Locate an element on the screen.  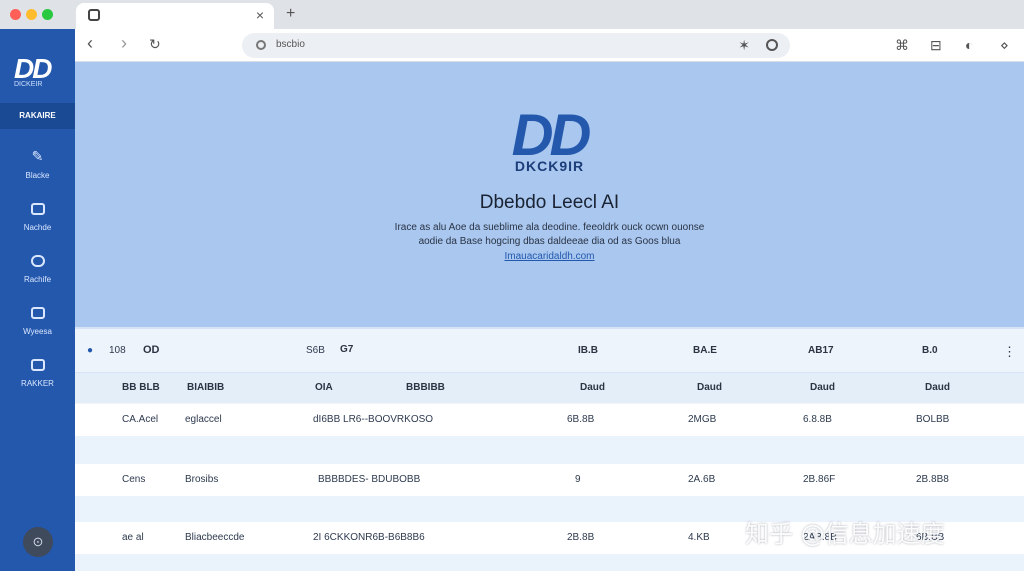
forward-button: › is located at coordinates (124, 43).